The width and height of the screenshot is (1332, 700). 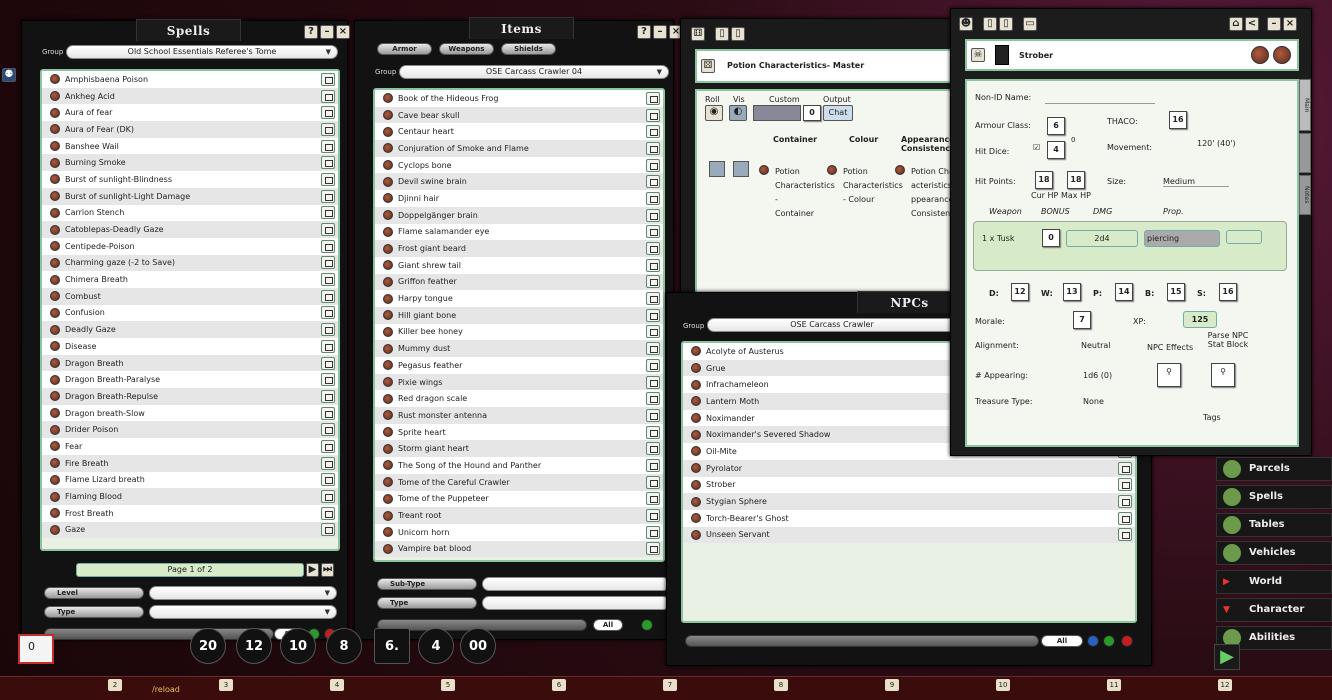 What do you see at coordinates (717, 169) in the screenshot?
I see `range-low` at bounding box center [717, 169].